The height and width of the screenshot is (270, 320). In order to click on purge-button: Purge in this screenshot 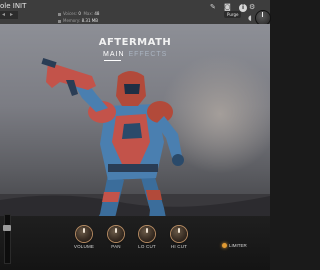, I will do `click(233, 14)`.